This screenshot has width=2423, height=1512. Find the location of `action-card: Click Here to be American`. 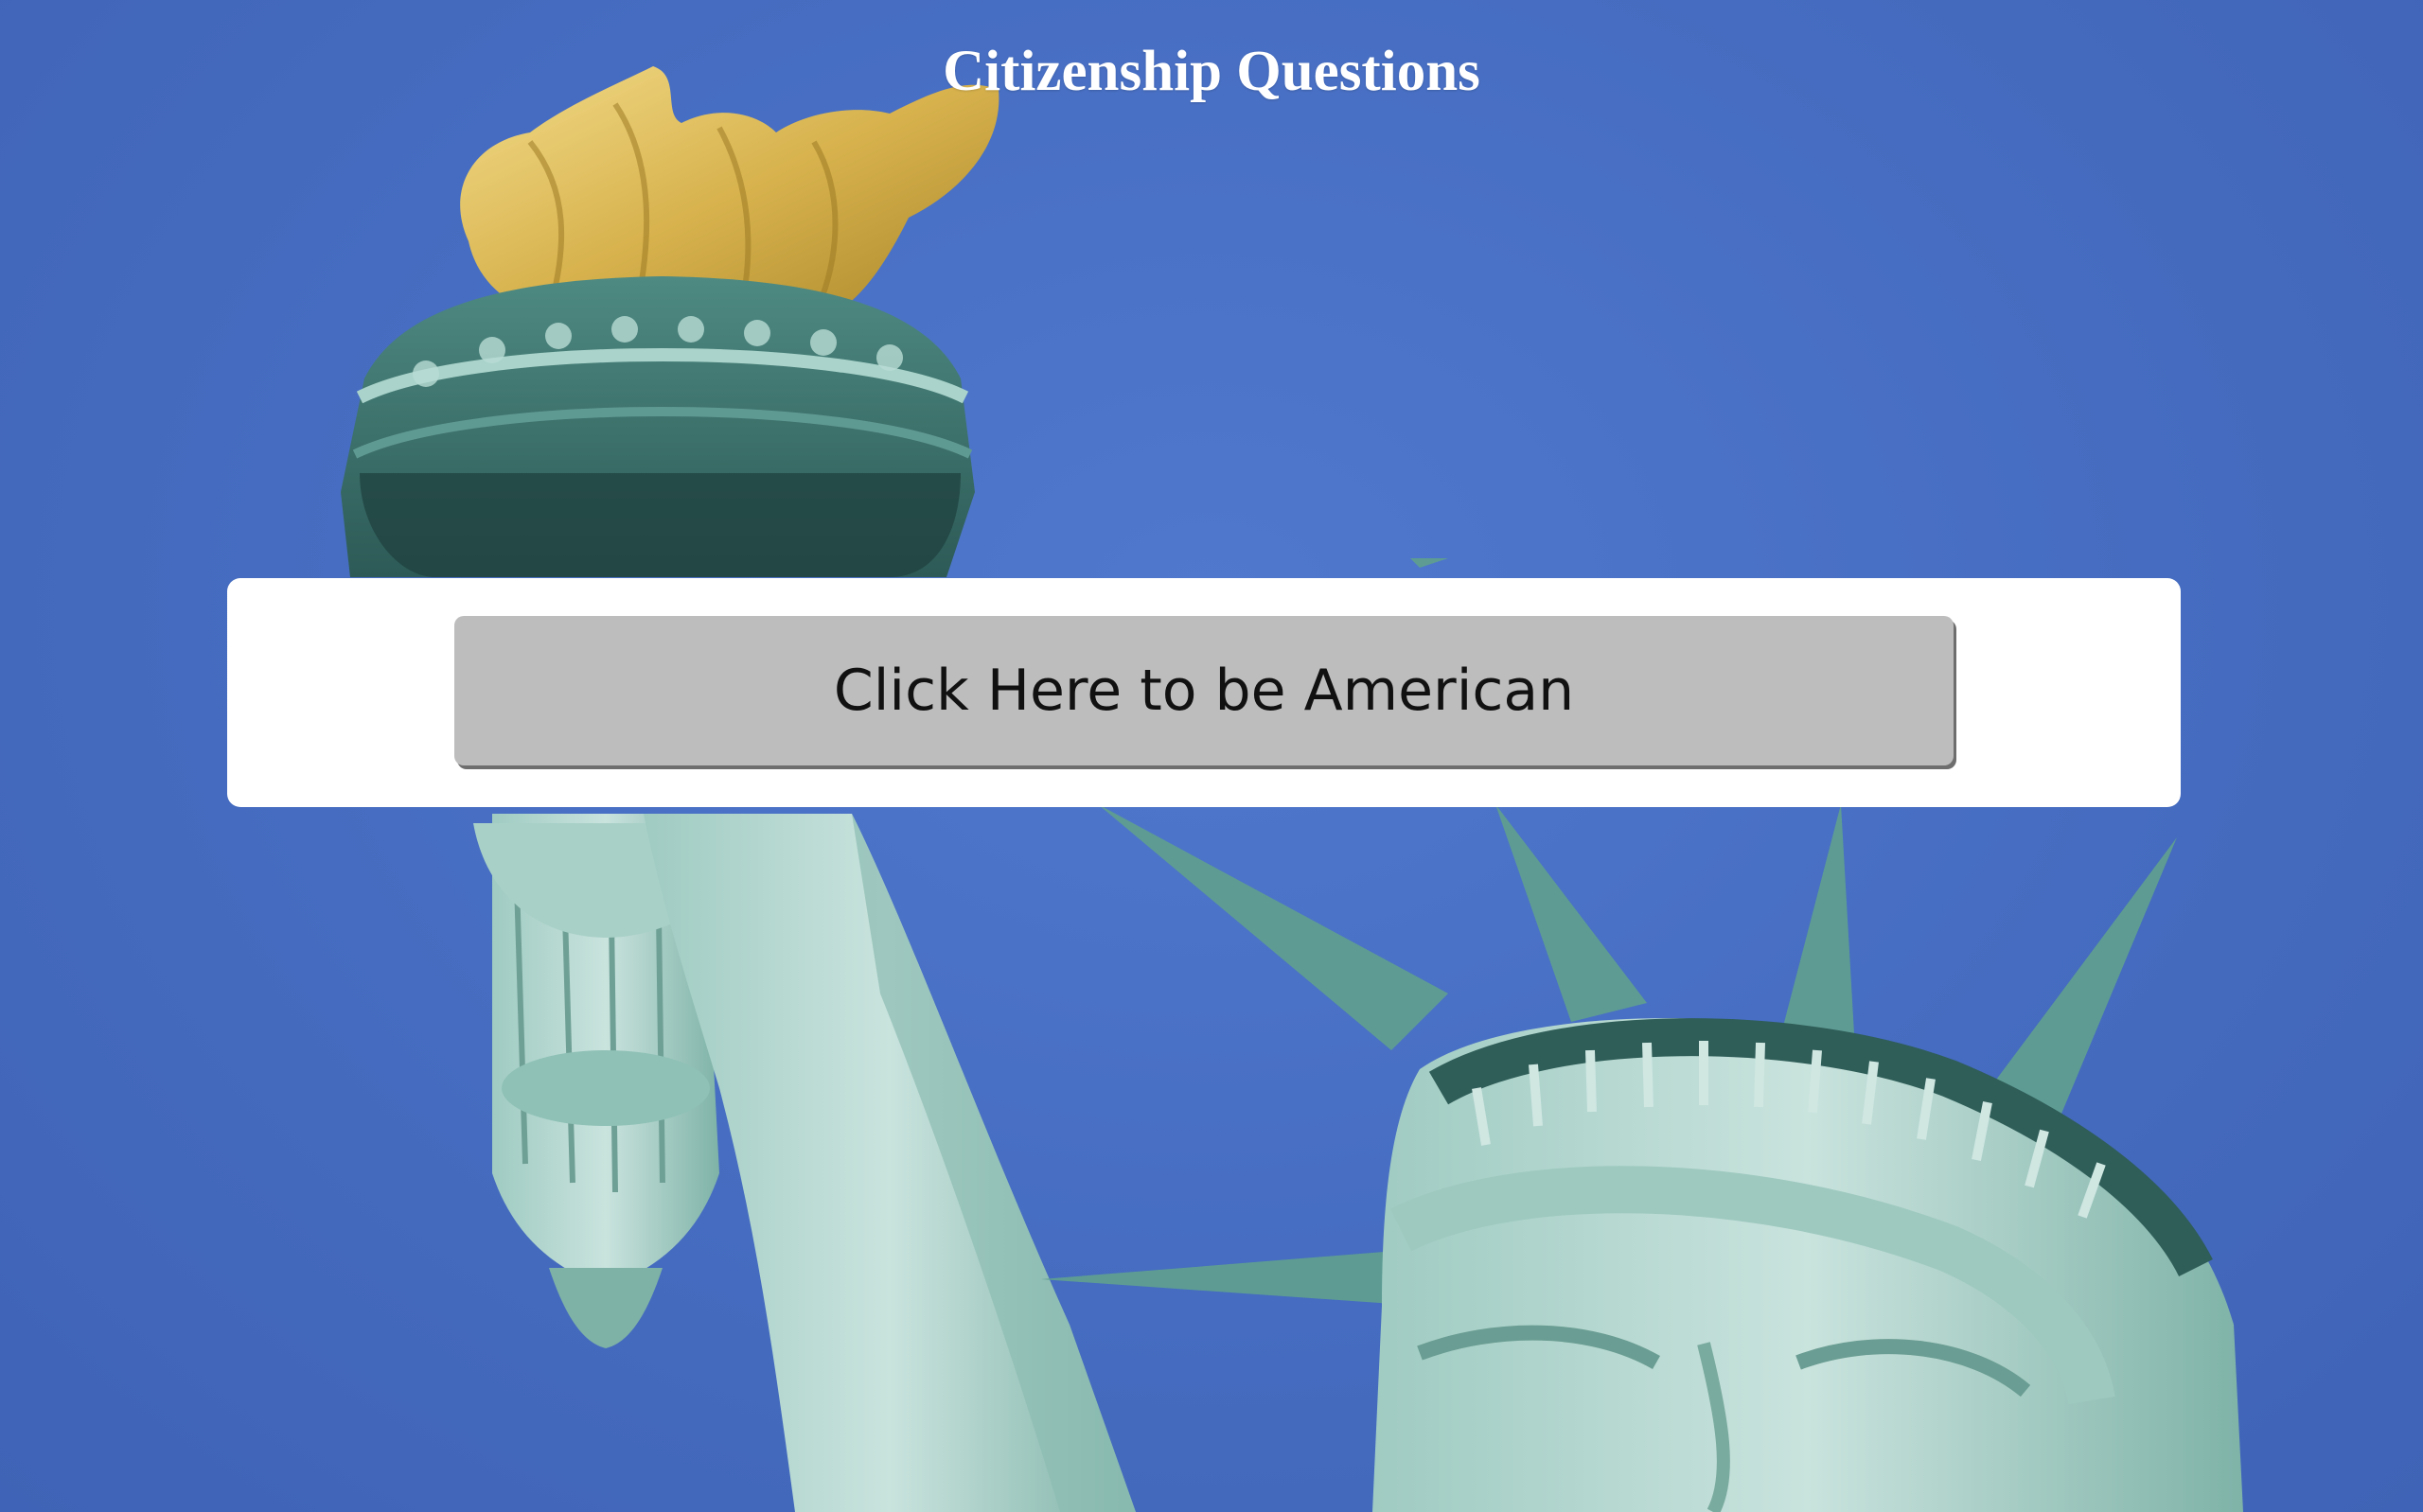

action-card: Click Here to be American is located at coordinates (1204, 692).